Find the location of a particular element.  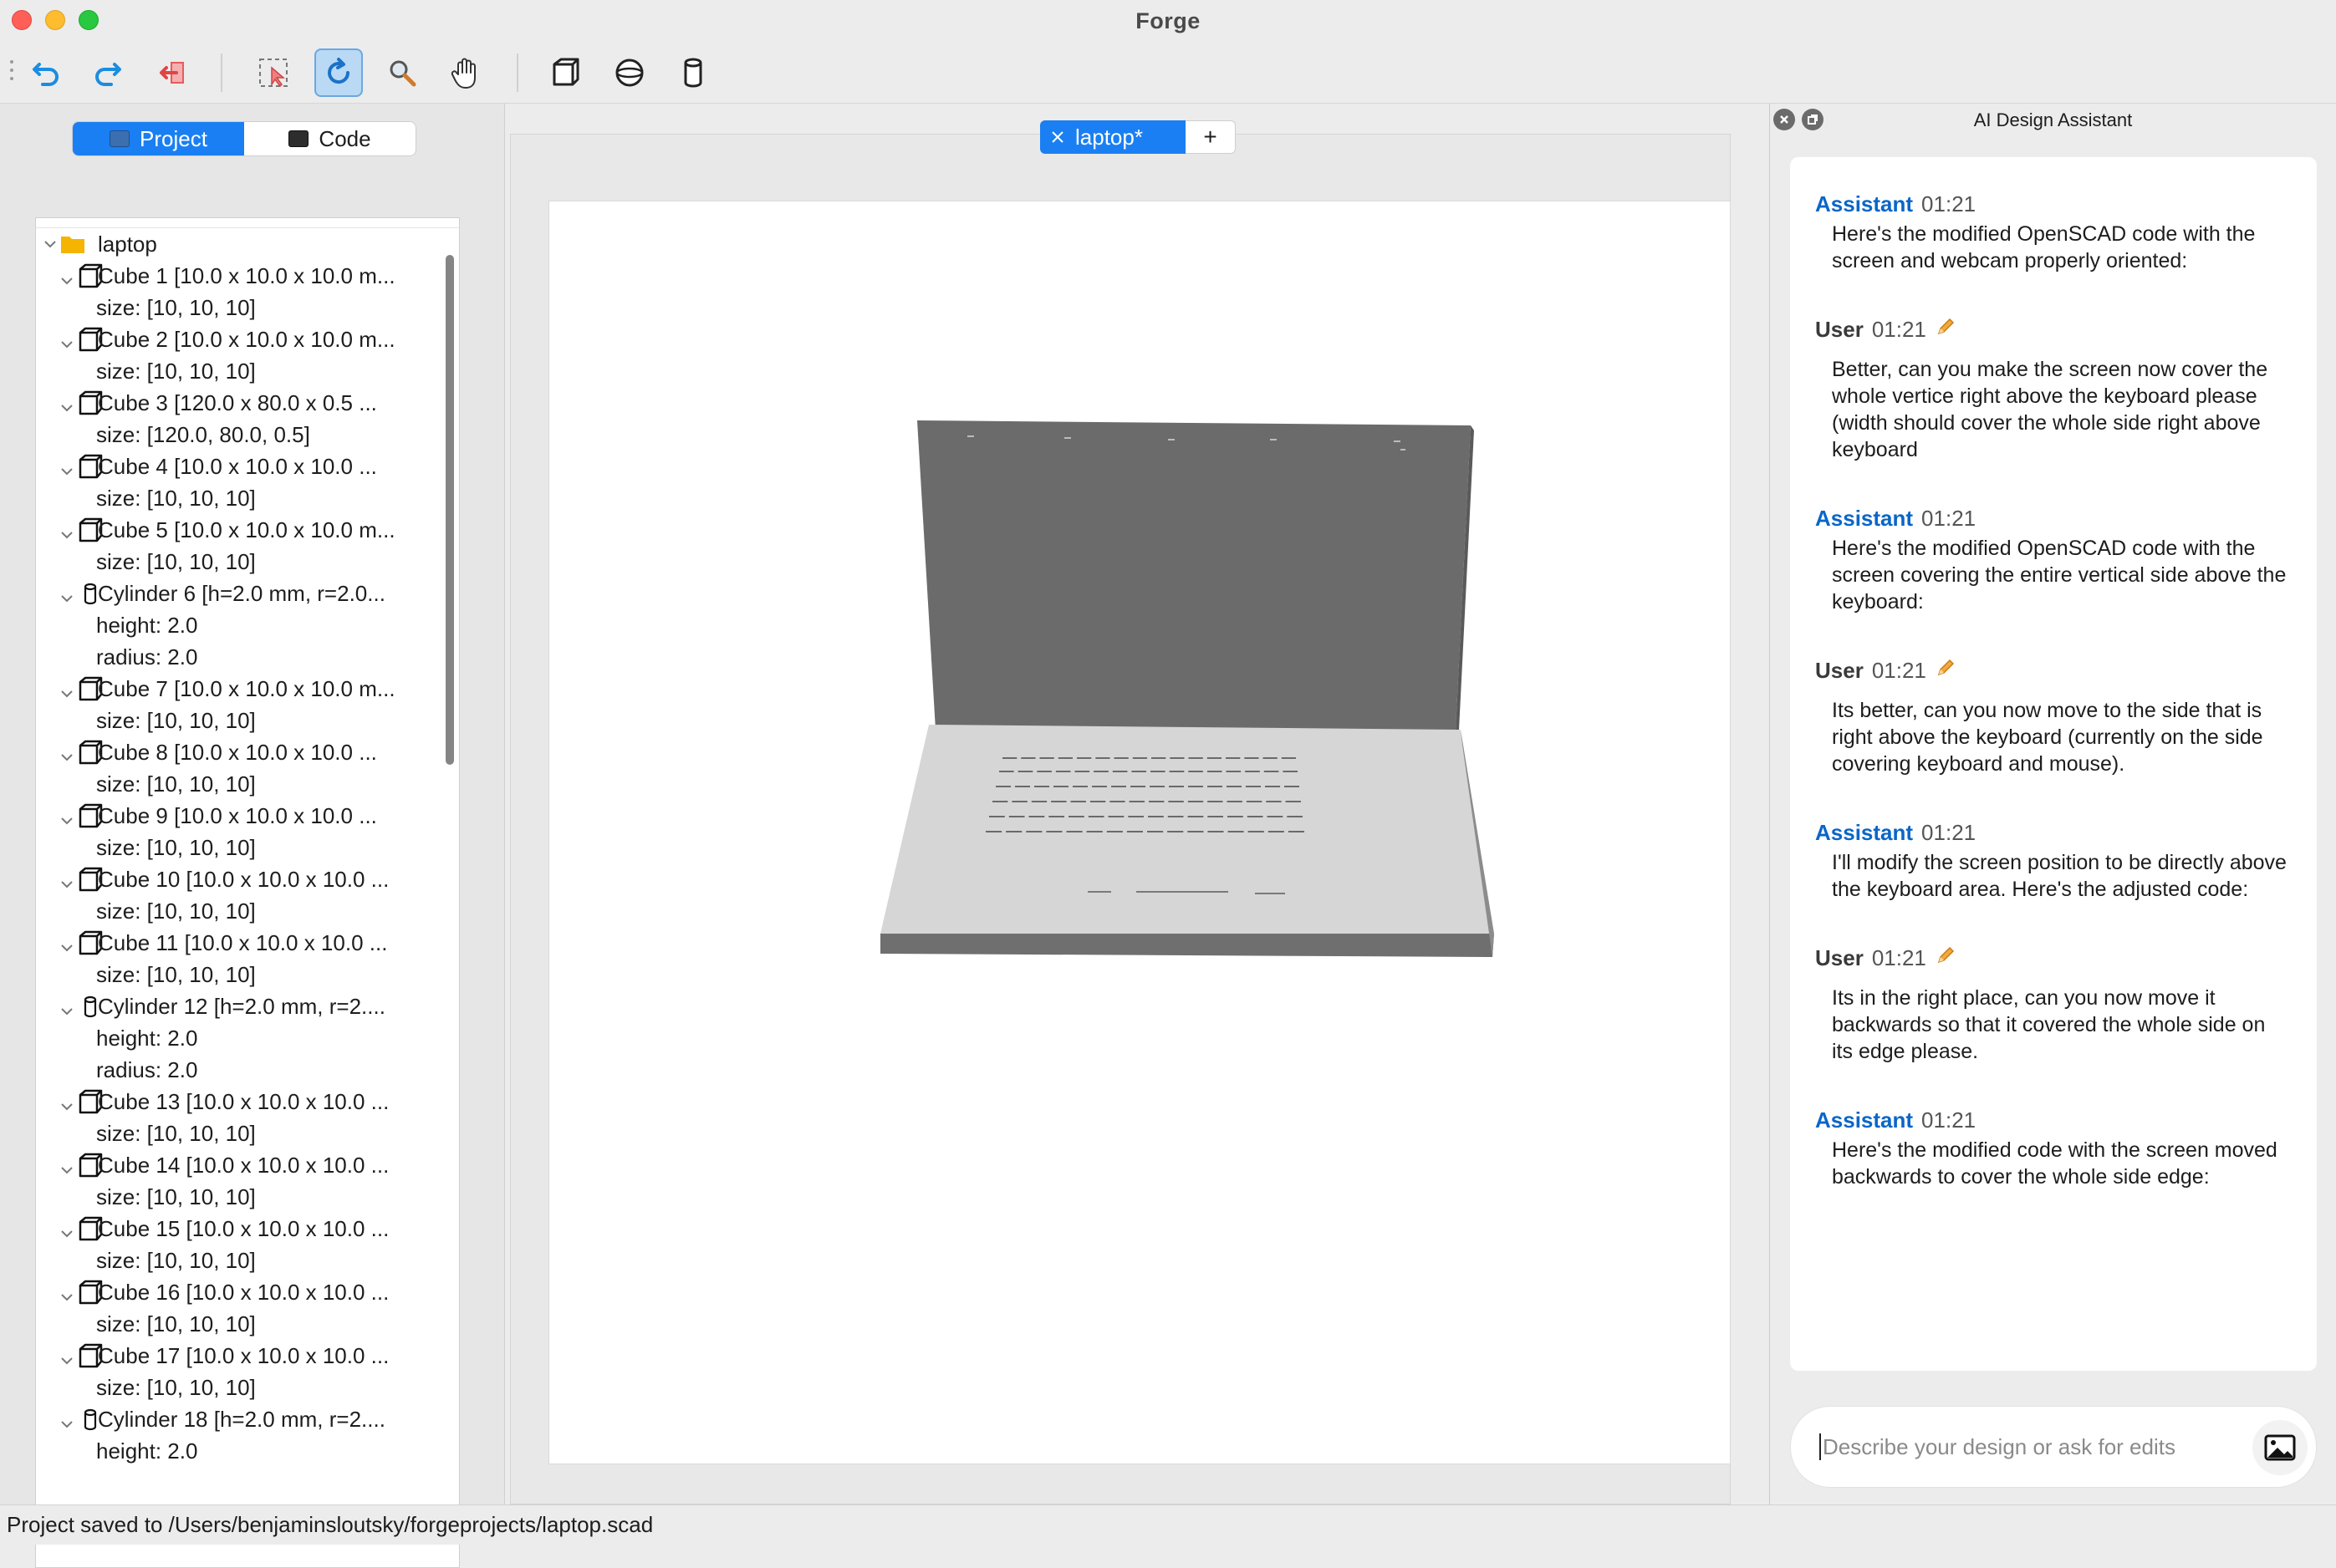

toolbar-grip-icon is located at coordinates (12, 73).